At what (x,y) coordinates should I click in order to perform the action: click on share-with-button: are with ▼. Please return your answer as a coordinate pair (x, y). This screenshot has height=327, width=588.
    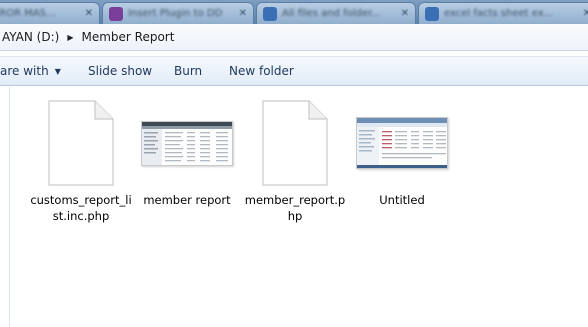
    Looking at the image, I should click on (30, 71).